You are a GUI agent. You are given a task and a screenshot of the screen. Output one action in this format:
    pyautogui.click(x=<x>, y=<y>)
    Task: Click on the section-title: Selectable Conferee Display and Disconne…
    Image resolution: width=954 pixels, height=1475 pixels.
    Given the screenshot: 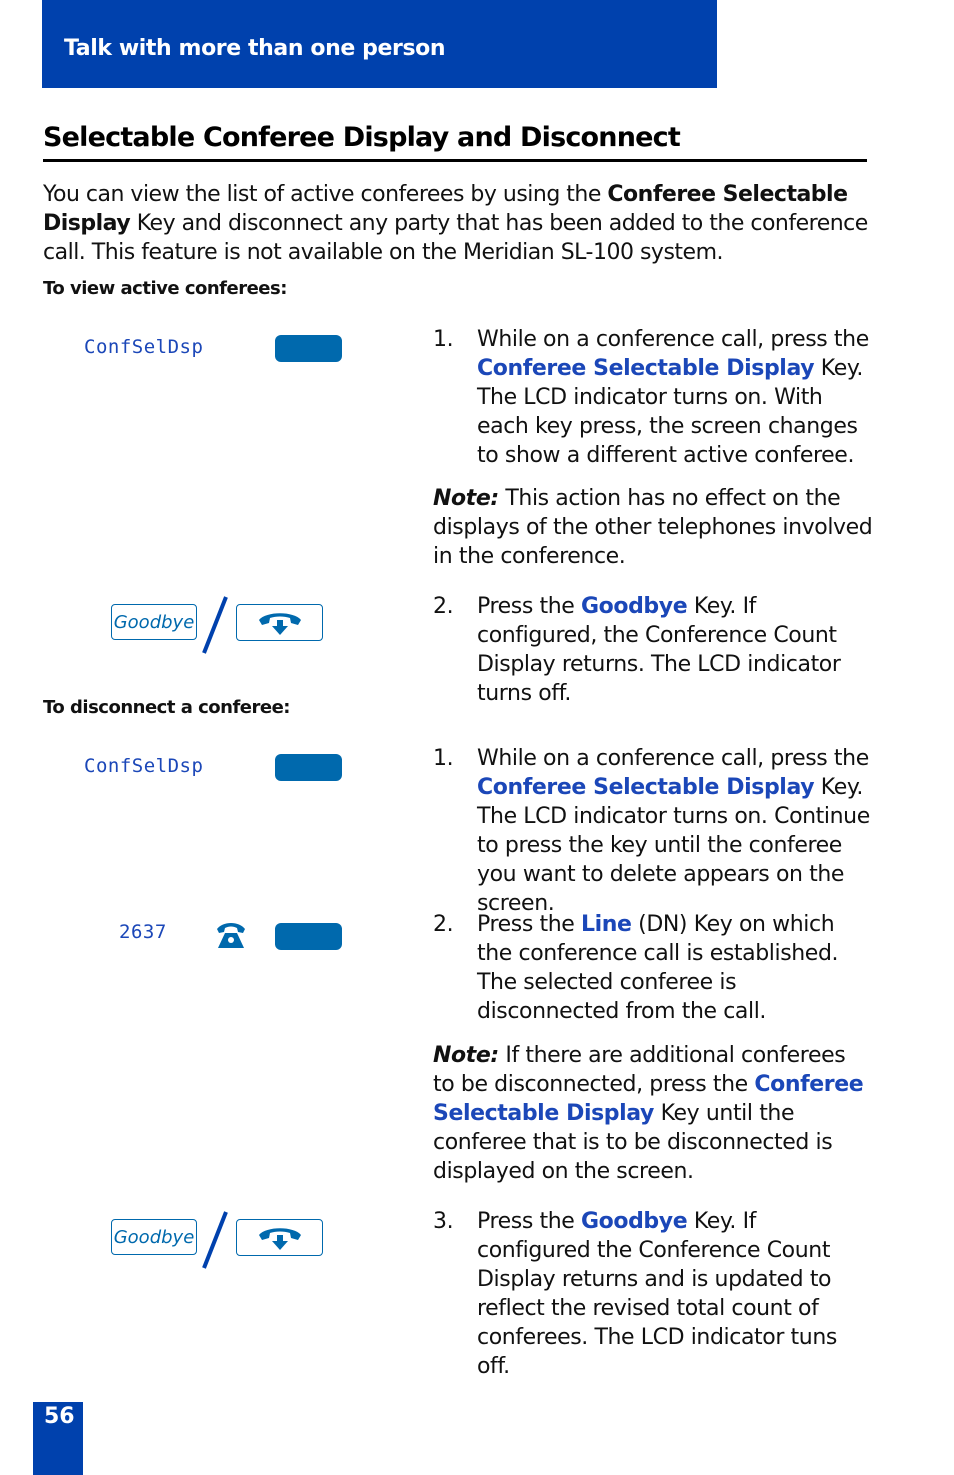 What is the action you would take?
    pyautogui.click(x=362, y=137)
    